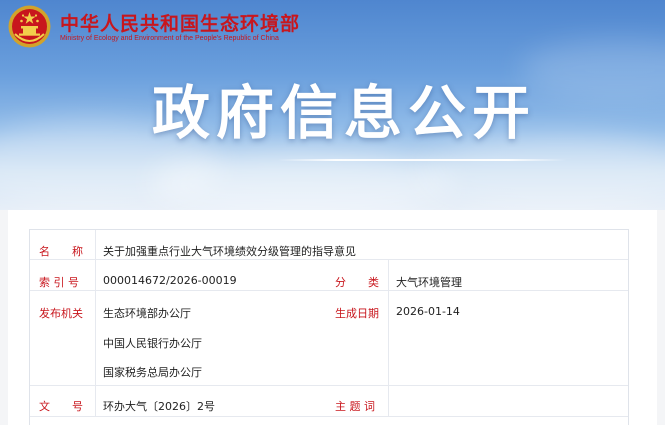 Image resolution: width=665 pixels, height=425 pixels. What do you see at coordinates (159, 406) in the screenshot?
I see `document-number: 环办大气〔2026〕2号` at bounding box center [159, 406].